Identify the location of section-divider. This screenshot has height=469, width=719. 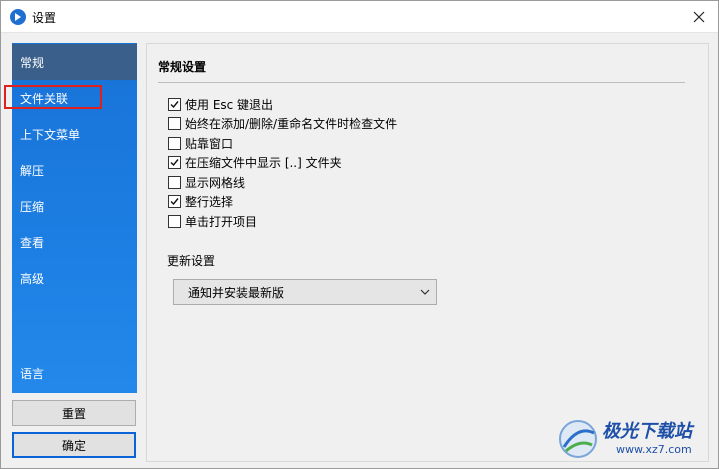
(421, 82).